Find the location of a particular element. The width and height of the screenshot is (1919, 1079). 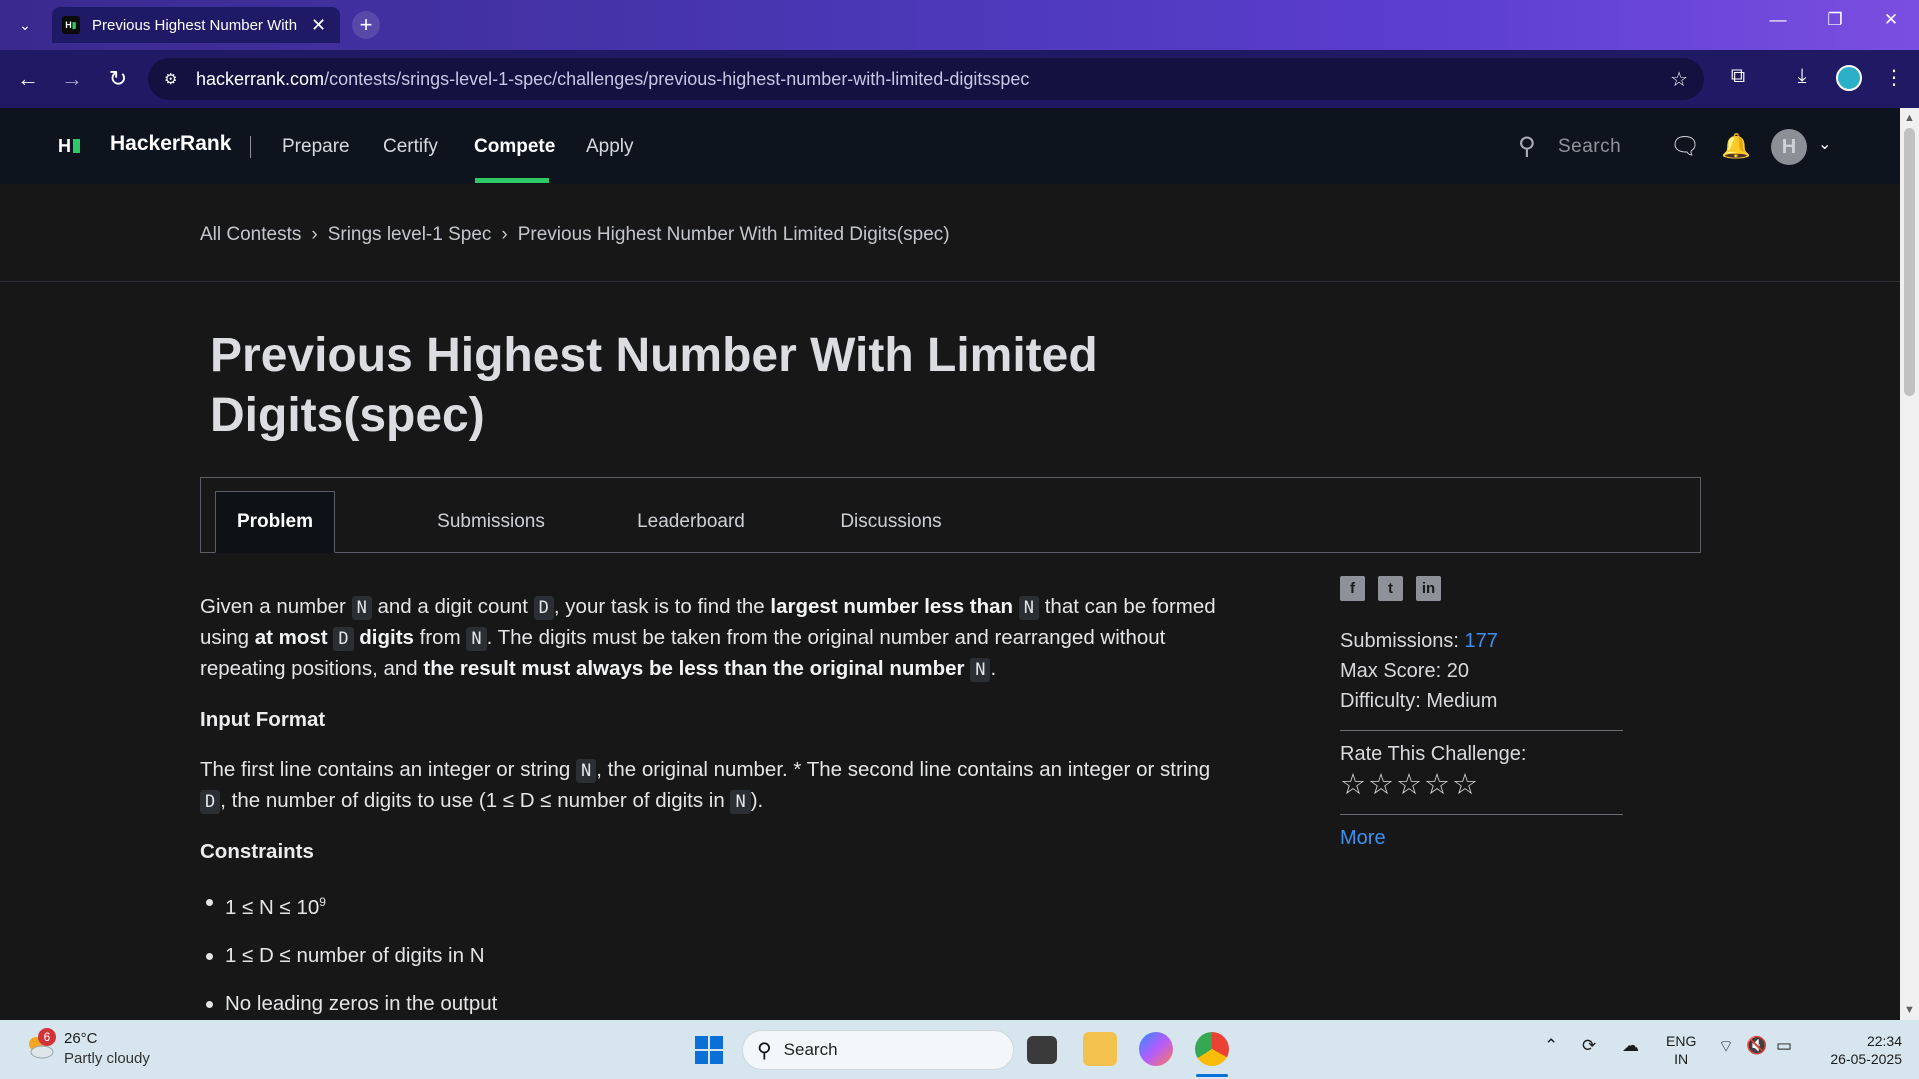

brand-name: HackerRank is located at coordinates (170, 144).